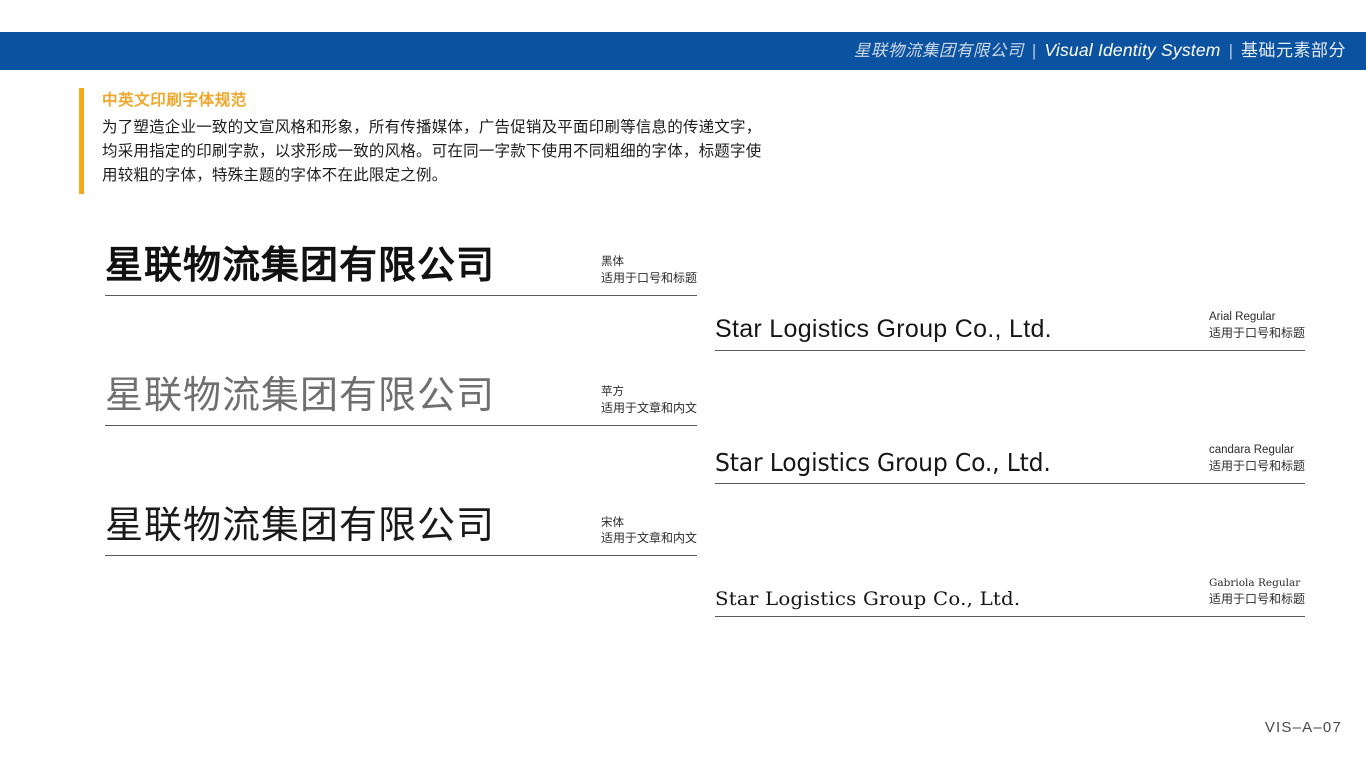 The width and height of the screenshot is (1366, 768). Describe the element at coordinates (648, 408) in the screenshot. I see `specimen-usage-pingfang: 适用于文章和内文` at that location.